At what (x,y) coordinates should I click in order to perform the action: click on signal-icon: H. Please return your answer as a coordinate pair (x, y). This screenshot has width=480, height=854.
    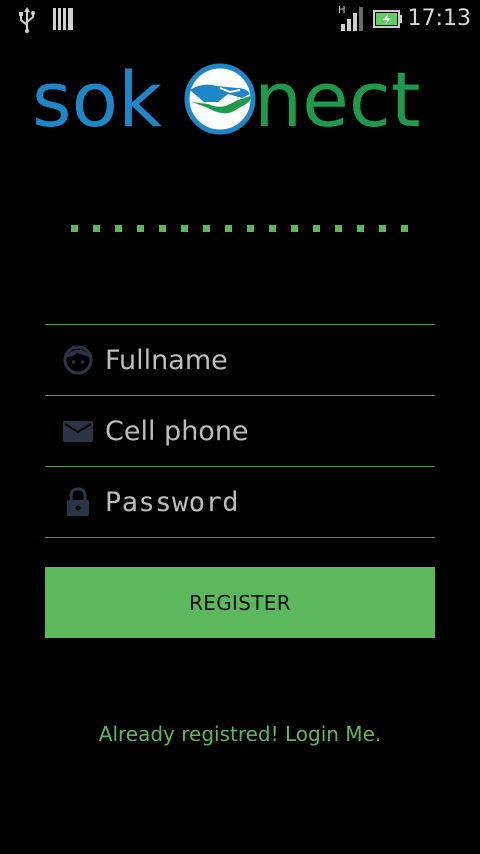
    Looking at the image, I should click on (350, 18).